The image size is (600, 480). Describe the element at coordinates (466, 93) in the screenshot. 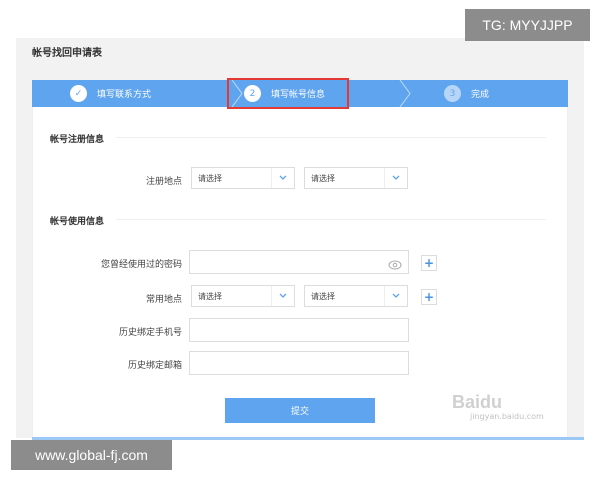

I see `step-complete: 3 完成` at that location.